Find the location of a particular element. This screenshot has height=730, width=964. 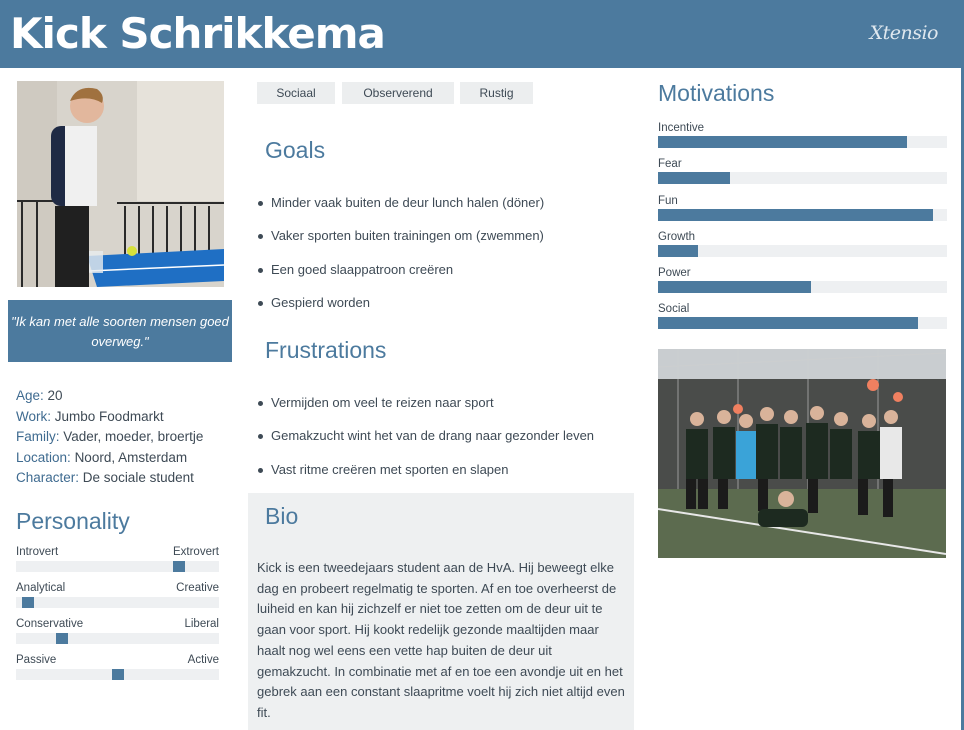

motivation-label: Fun is located at coordinates (668, 201).